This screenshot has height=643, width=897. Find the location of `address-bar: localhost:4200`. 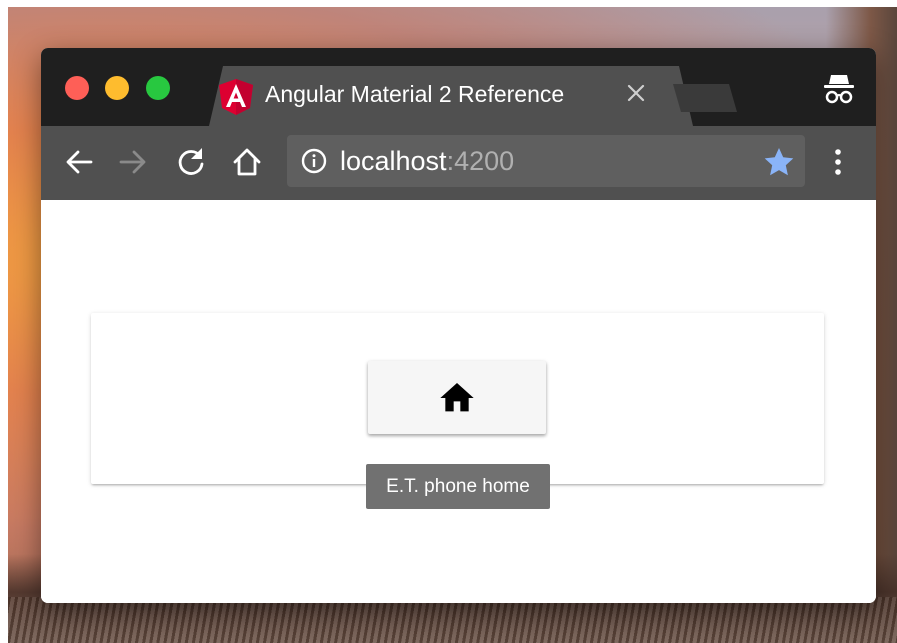

address-bar: localhost:4200 is located at coordinates (546, 161).